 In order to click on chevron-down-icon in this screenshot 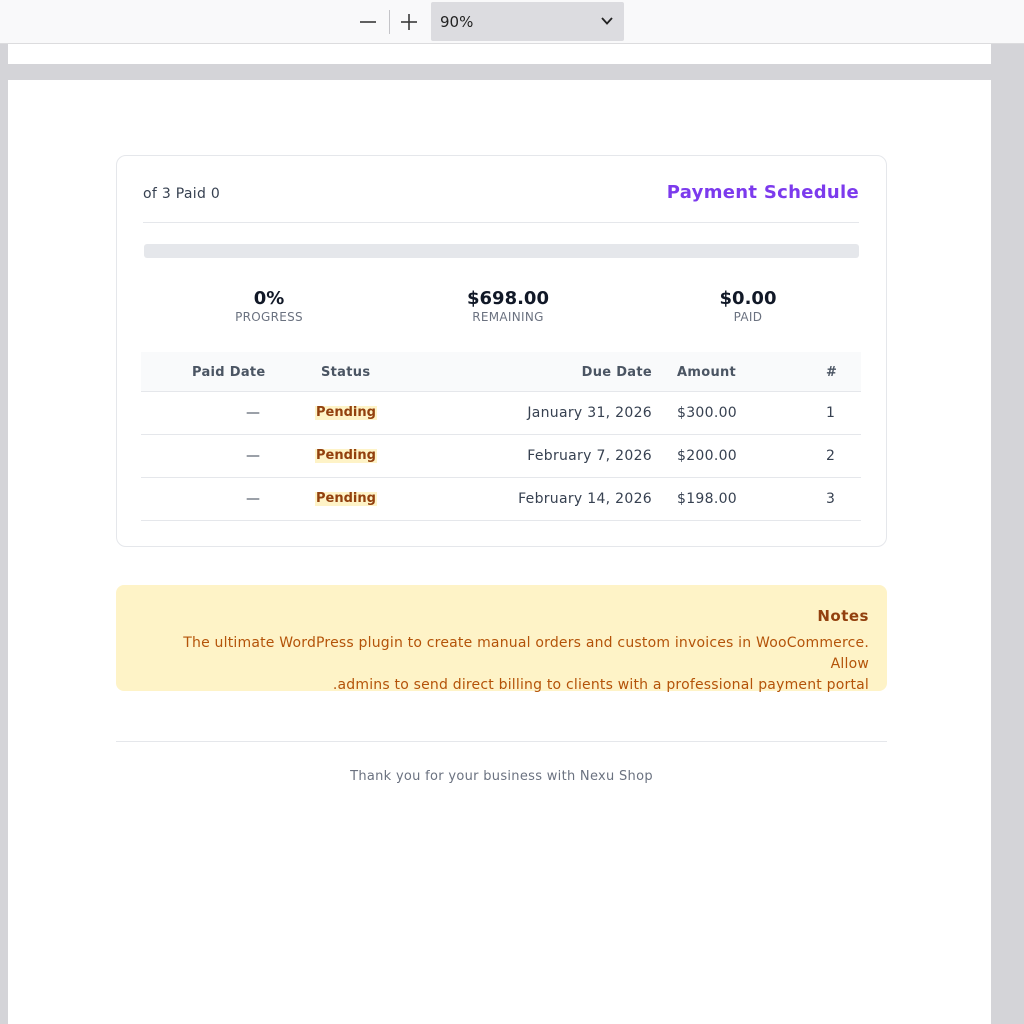, I will do `click(607, 21)`.